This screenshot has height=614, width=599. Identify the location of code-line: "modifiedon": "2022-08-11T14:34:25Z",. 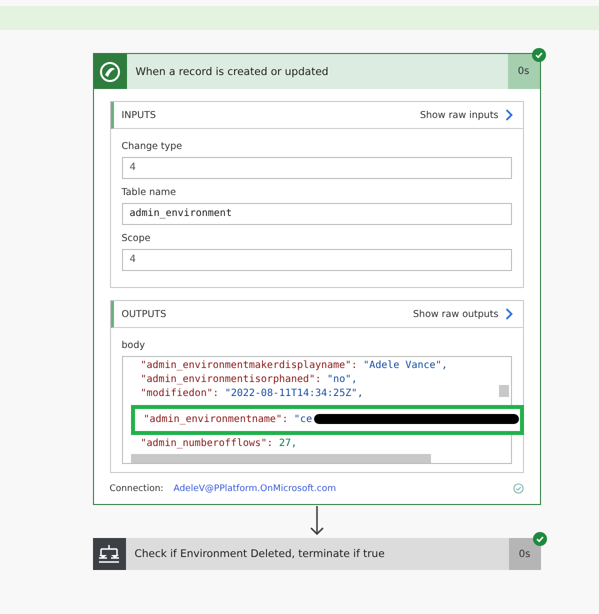
(252, 394).